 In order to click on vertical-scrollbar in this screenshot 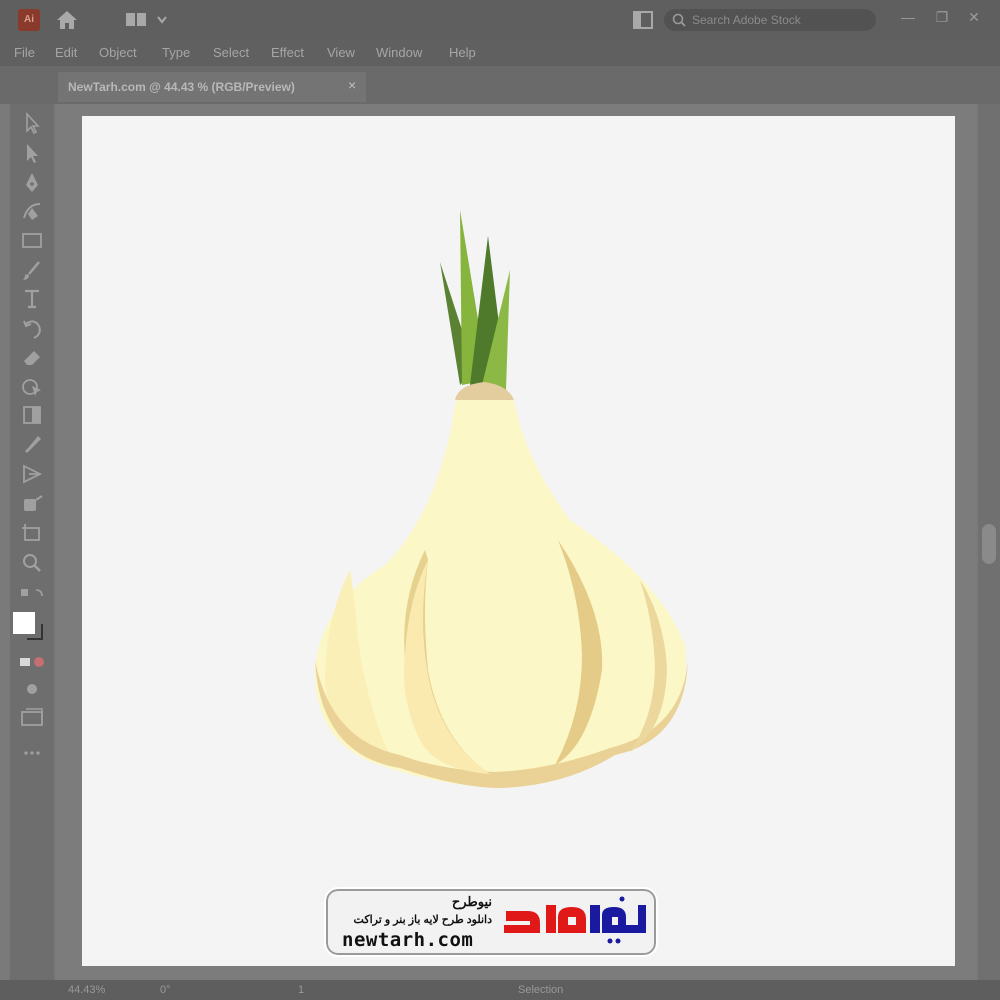, I will do `click(989, 542)`.